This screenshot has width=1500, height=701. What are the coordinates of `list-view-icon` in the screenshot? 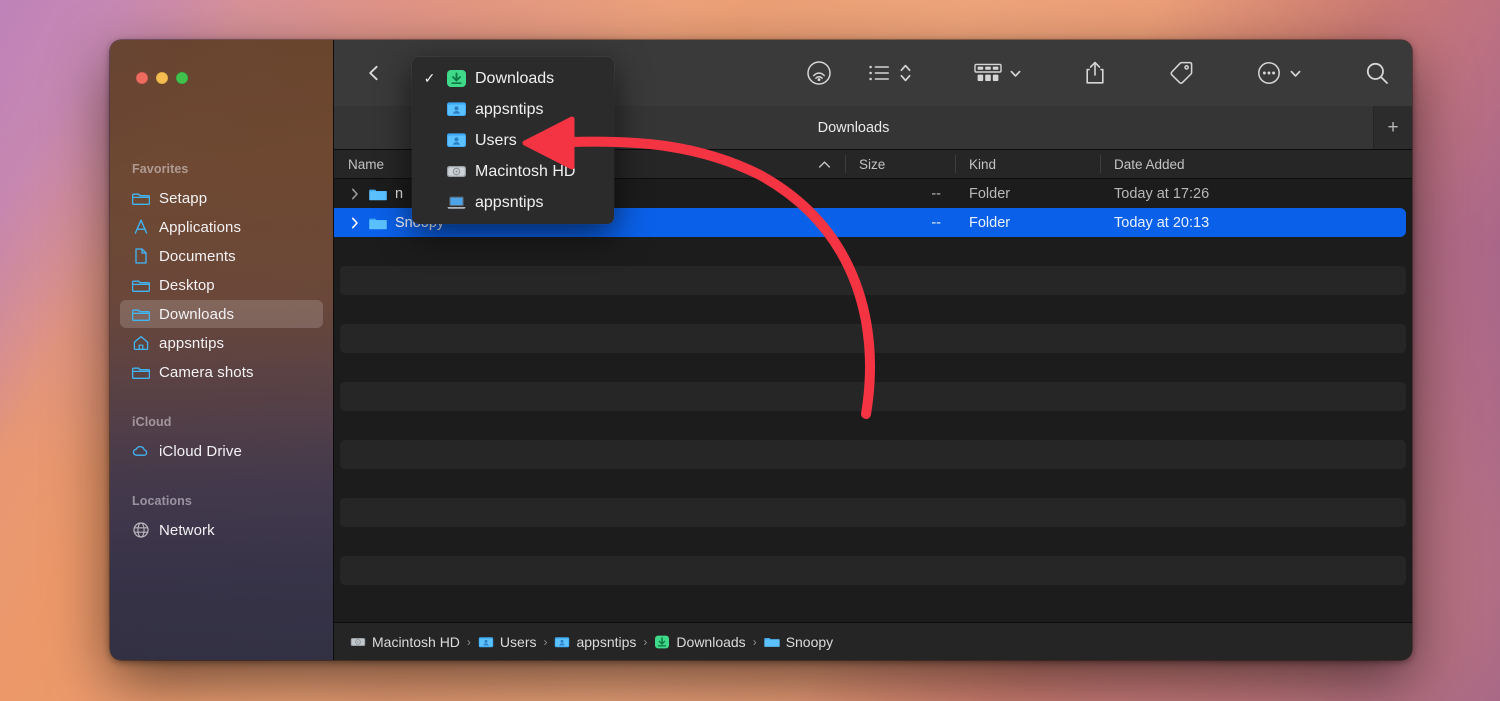 It's located at (880, 73).